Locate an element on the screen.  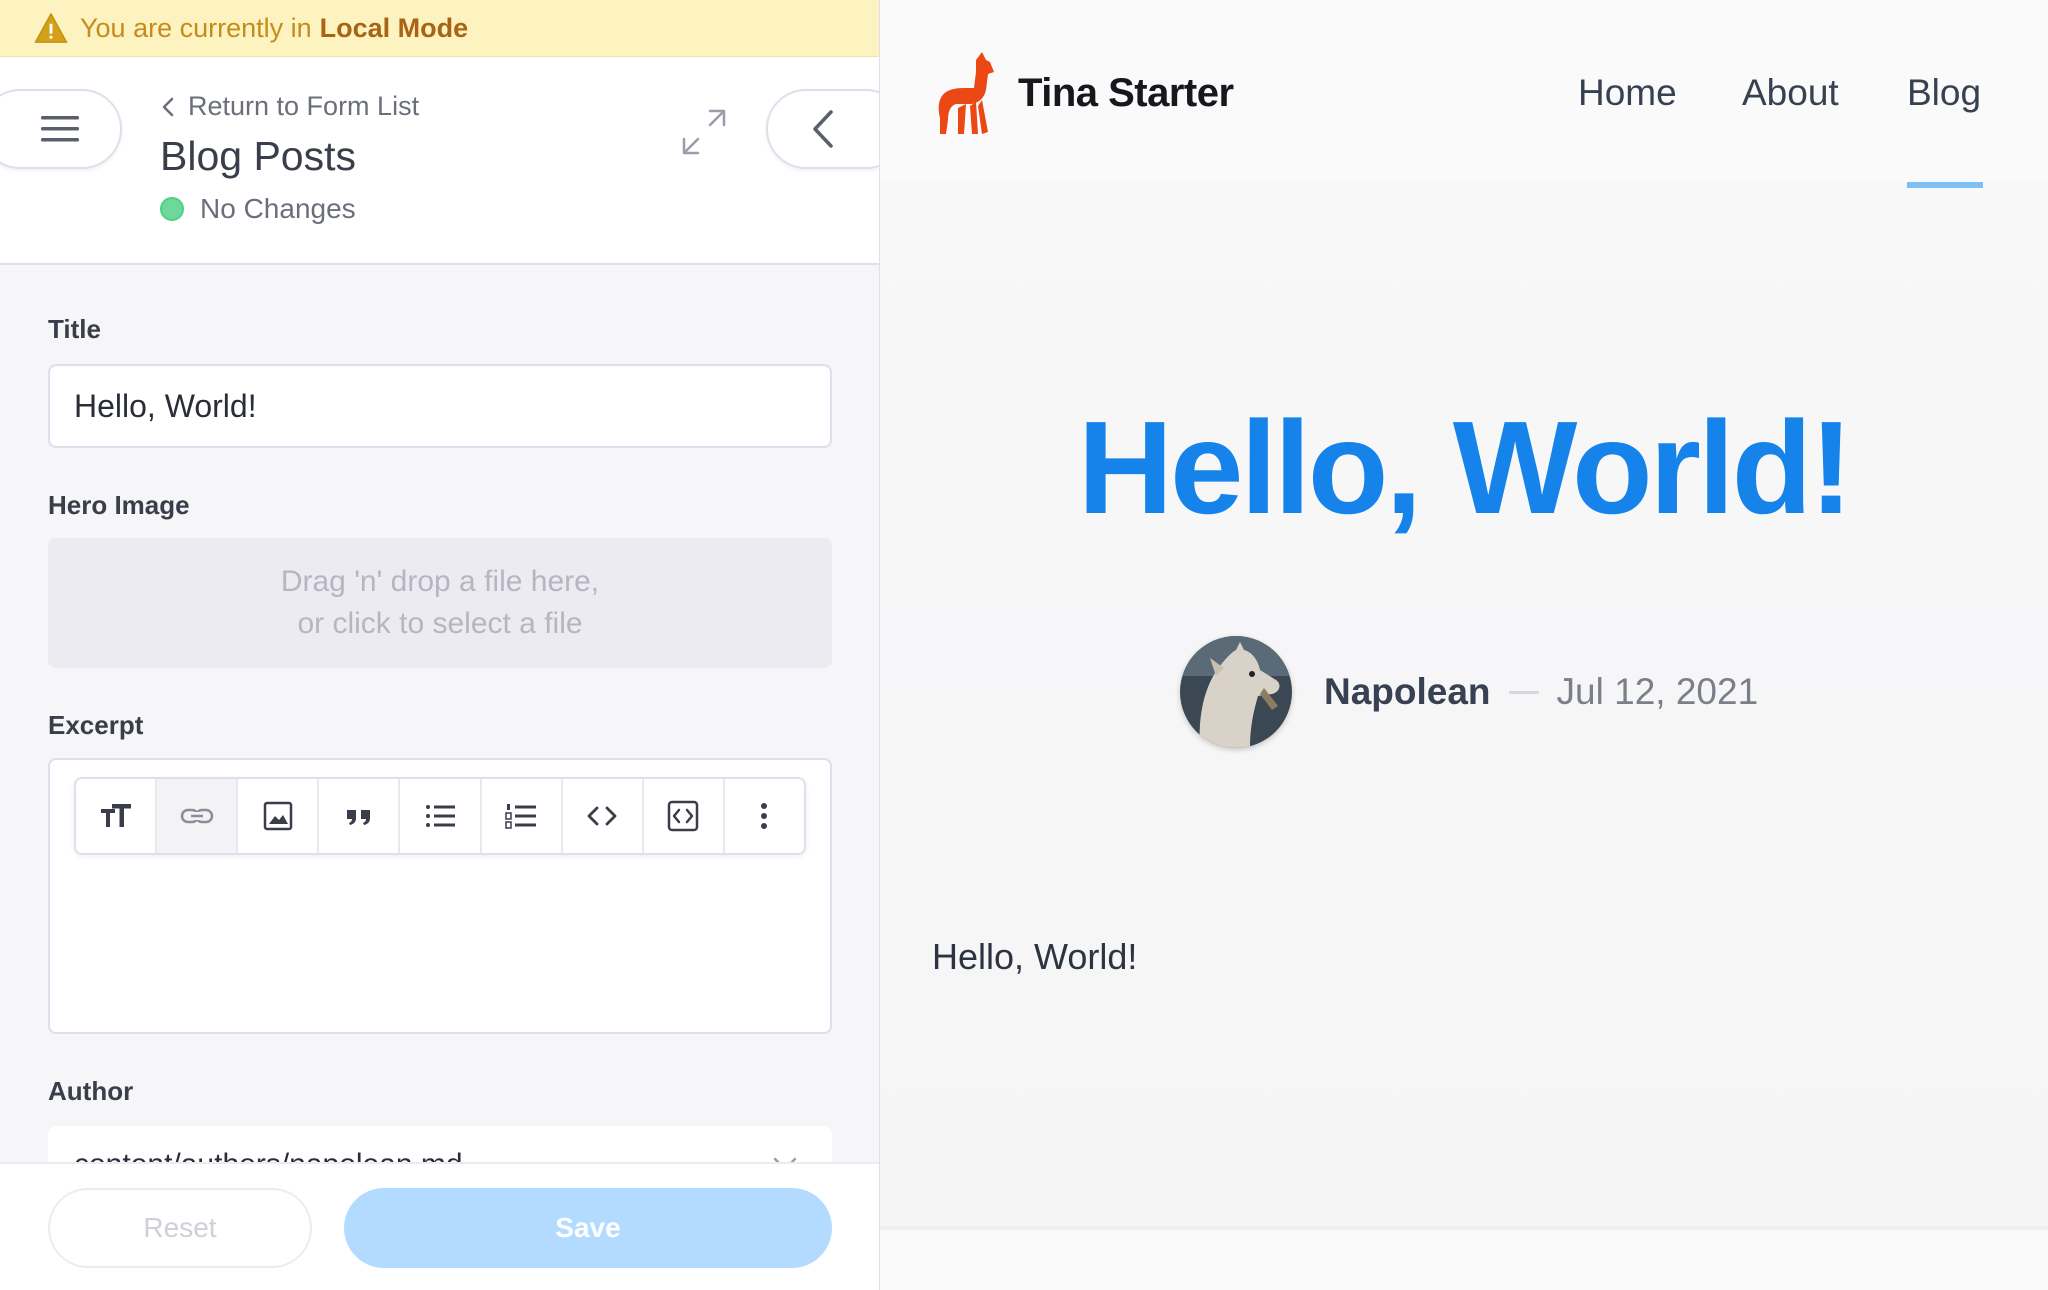
editor-toolbar is located at coordinates (440, 816).